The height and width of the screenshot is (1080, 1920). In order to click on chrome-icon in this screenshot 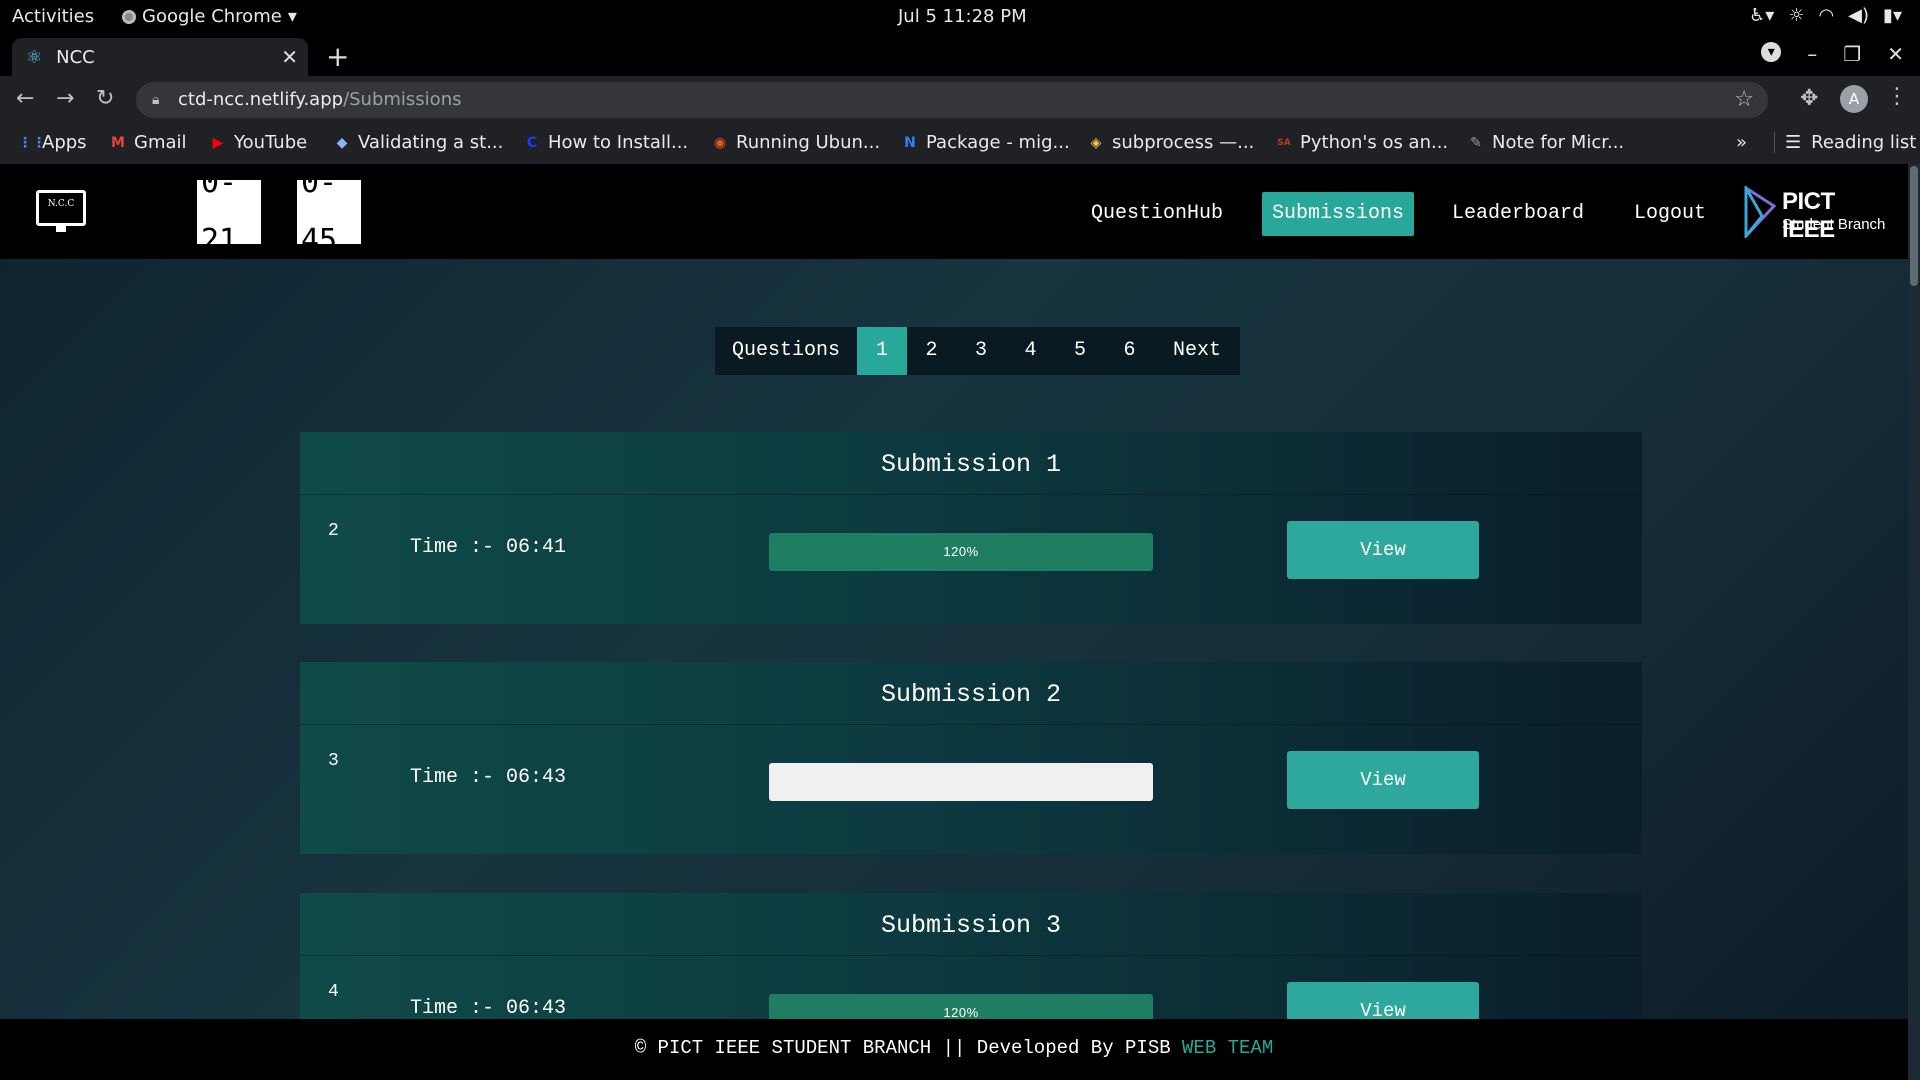, I will do `click(129, 16)`.